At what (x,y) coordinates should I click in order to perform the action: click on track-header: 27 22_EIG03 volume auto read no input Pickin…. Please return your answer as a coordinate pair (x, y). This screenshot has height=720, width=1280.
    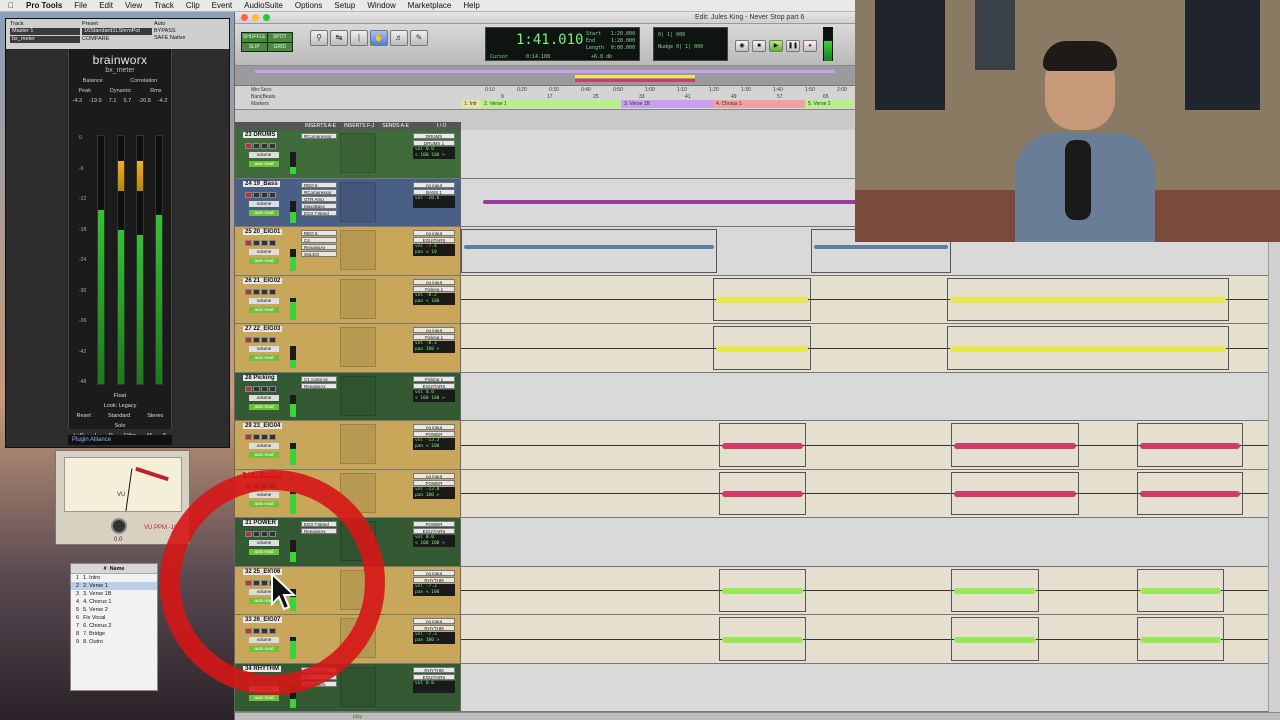
    Looking at the image, I should click on (348, 348).